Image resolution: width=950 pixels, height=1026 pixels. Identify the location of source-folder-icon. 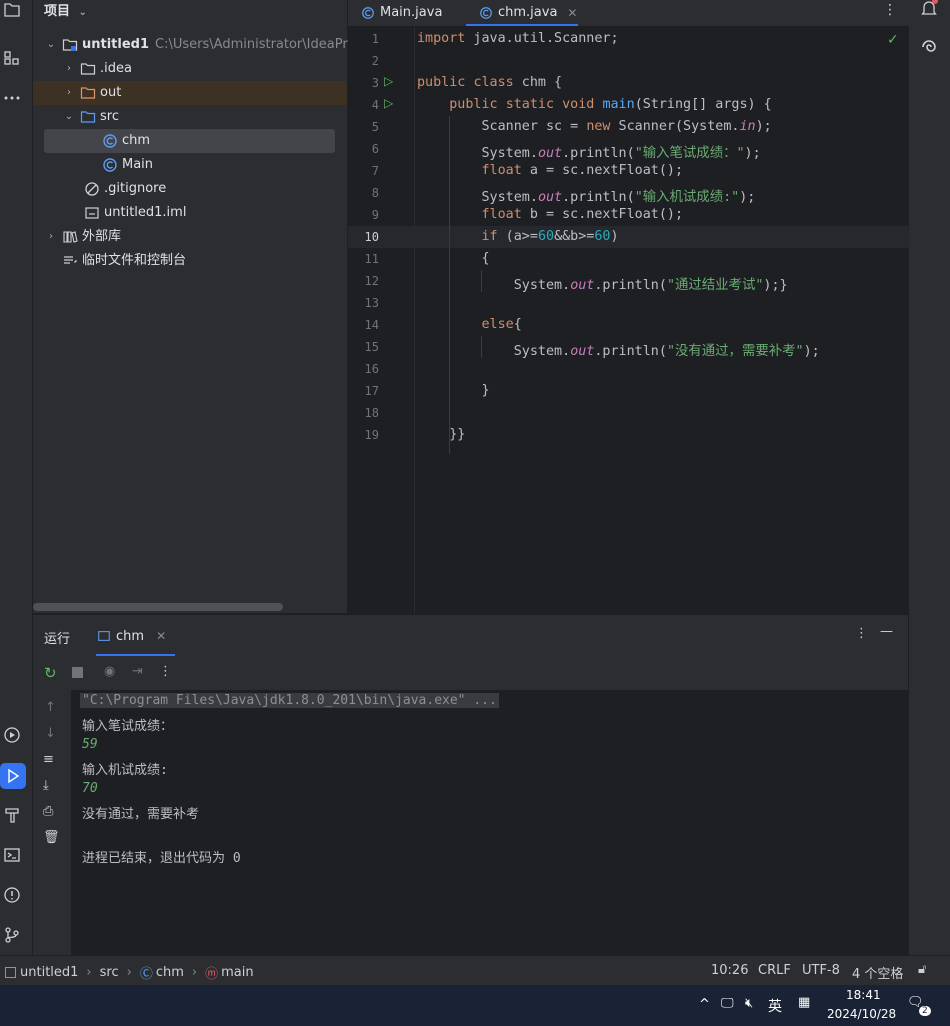
(88, 117).